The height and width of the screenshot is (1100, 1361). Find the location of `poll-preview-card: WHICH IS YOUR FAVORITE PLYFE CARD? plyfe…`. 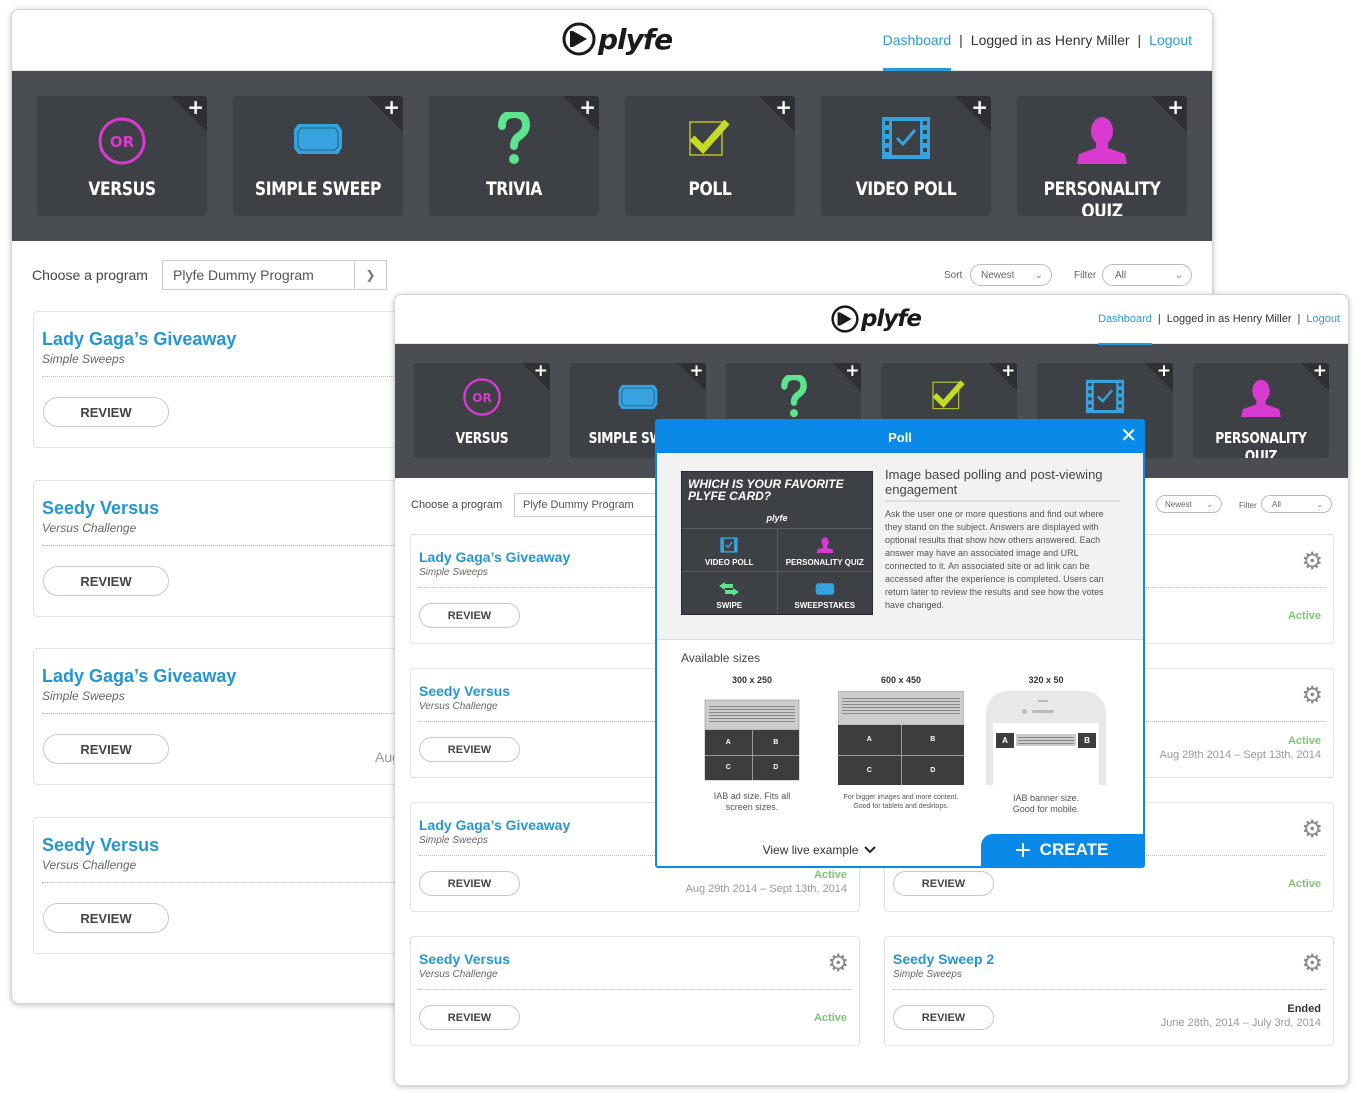

poll-preview-card: WHICH IS YOUR FAVORITE PLYFE CARD? plyfe… is located at coordinates (777, 543).